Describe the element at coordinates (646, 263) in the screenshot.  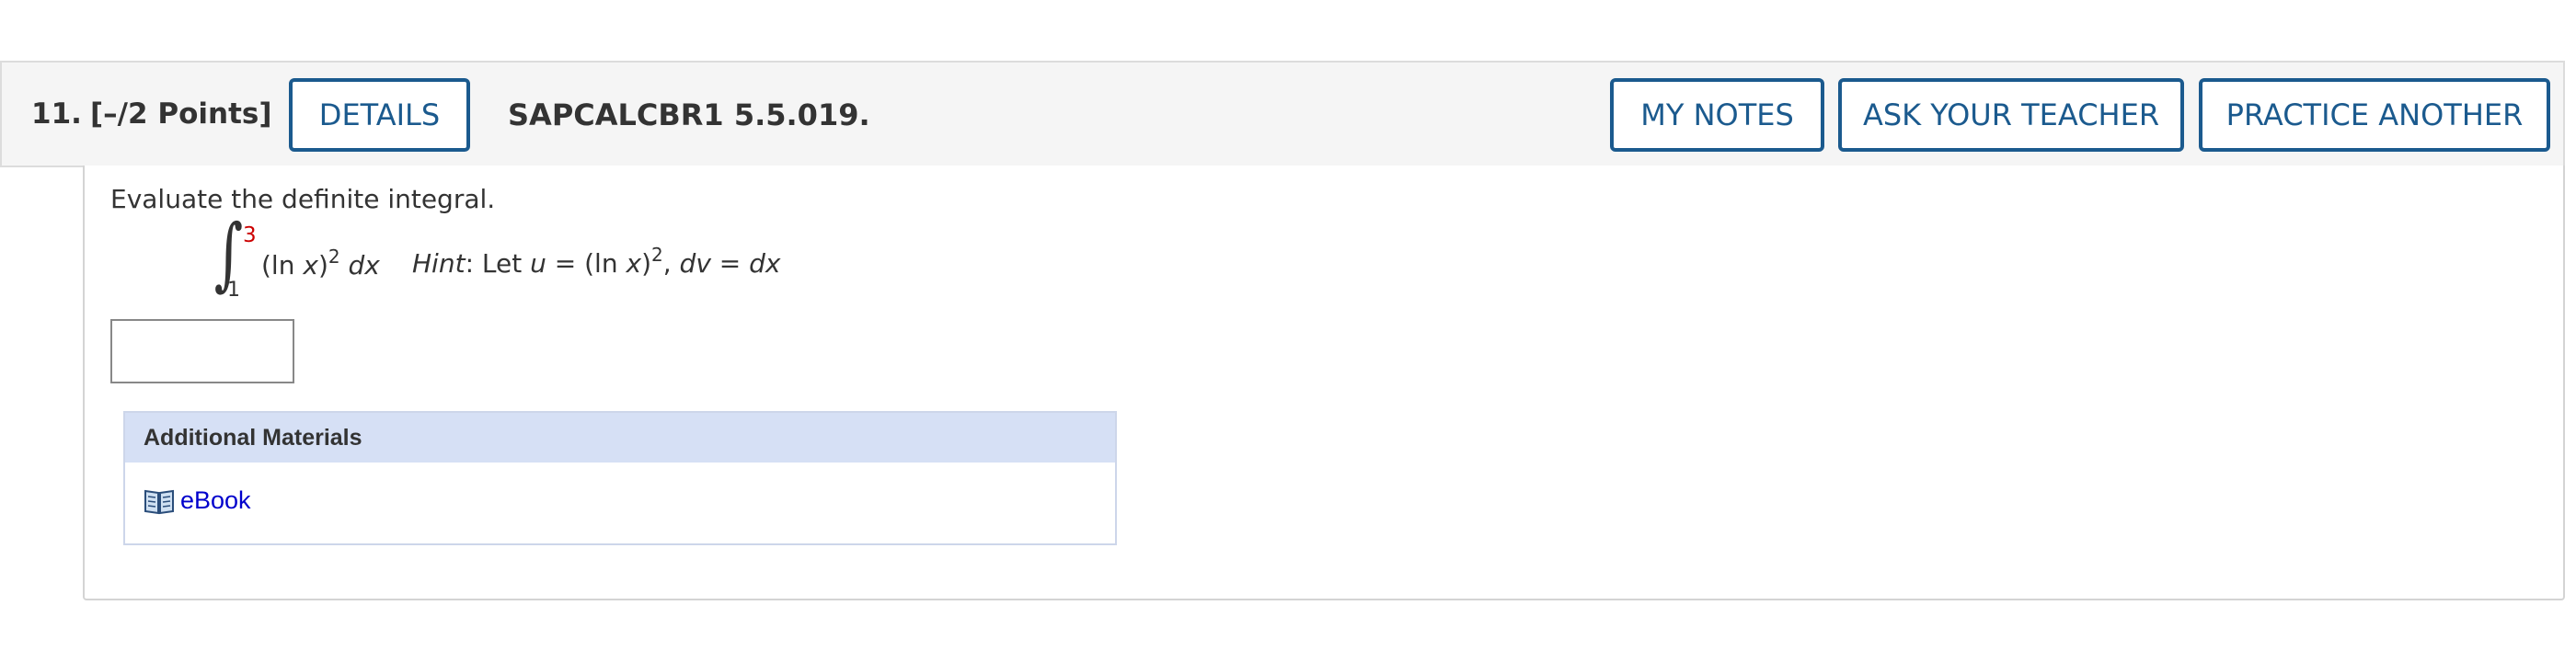
I see `hint-close: )` at that location.